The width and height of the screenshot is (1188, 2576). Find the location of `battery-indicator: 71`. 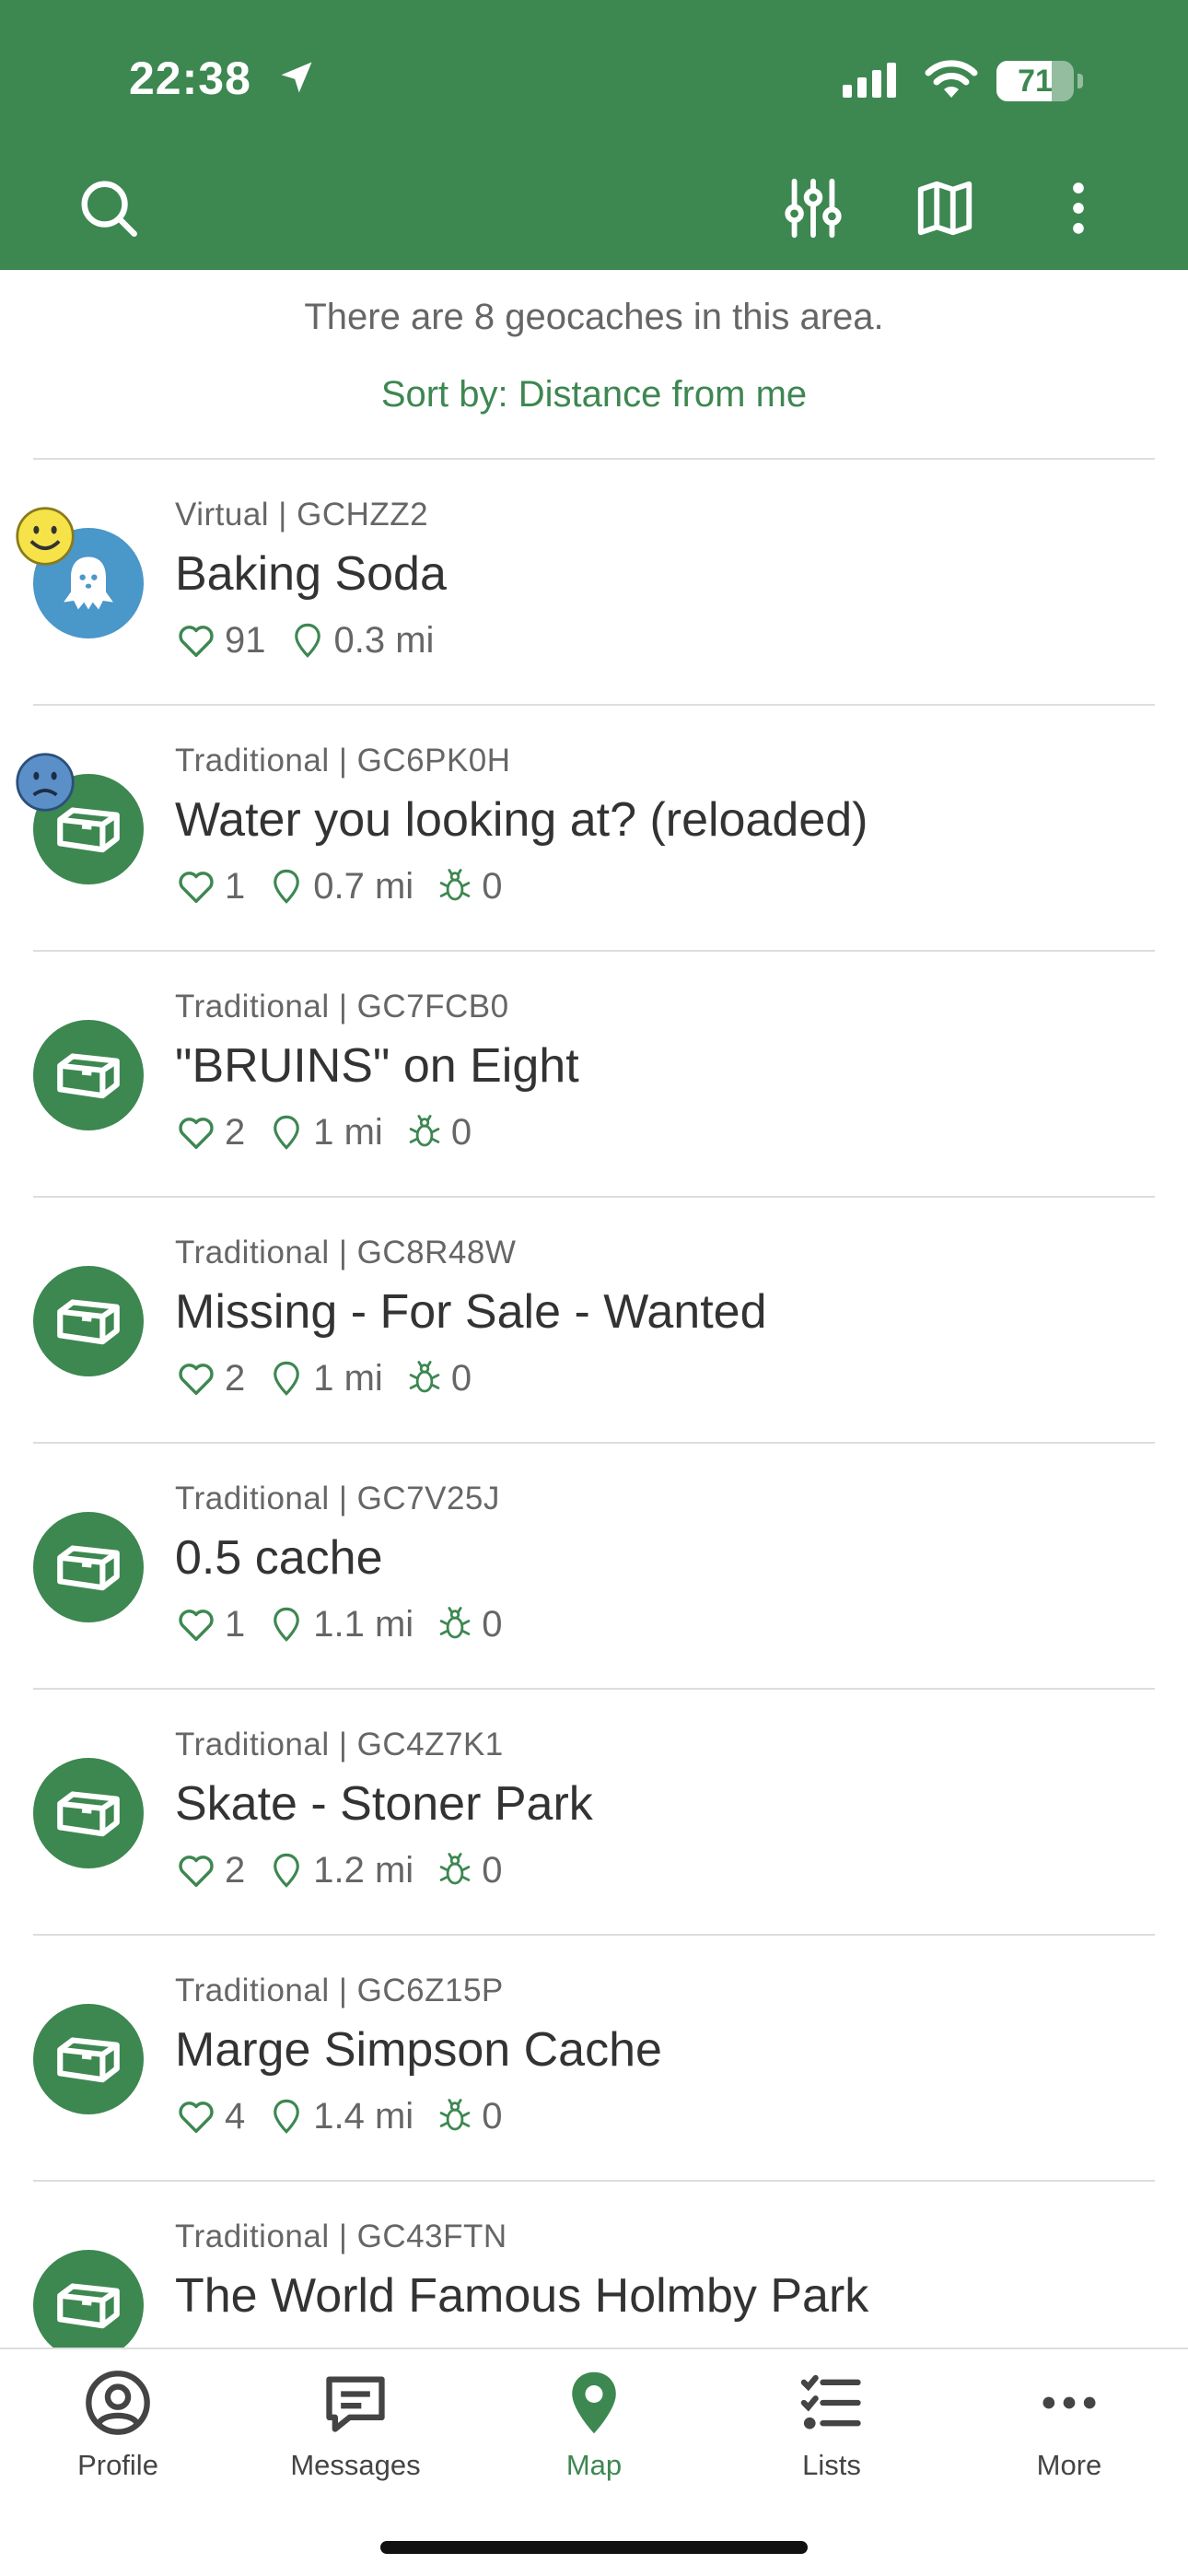

battery-indicator: 71 is located at coordinates (1039, 81).